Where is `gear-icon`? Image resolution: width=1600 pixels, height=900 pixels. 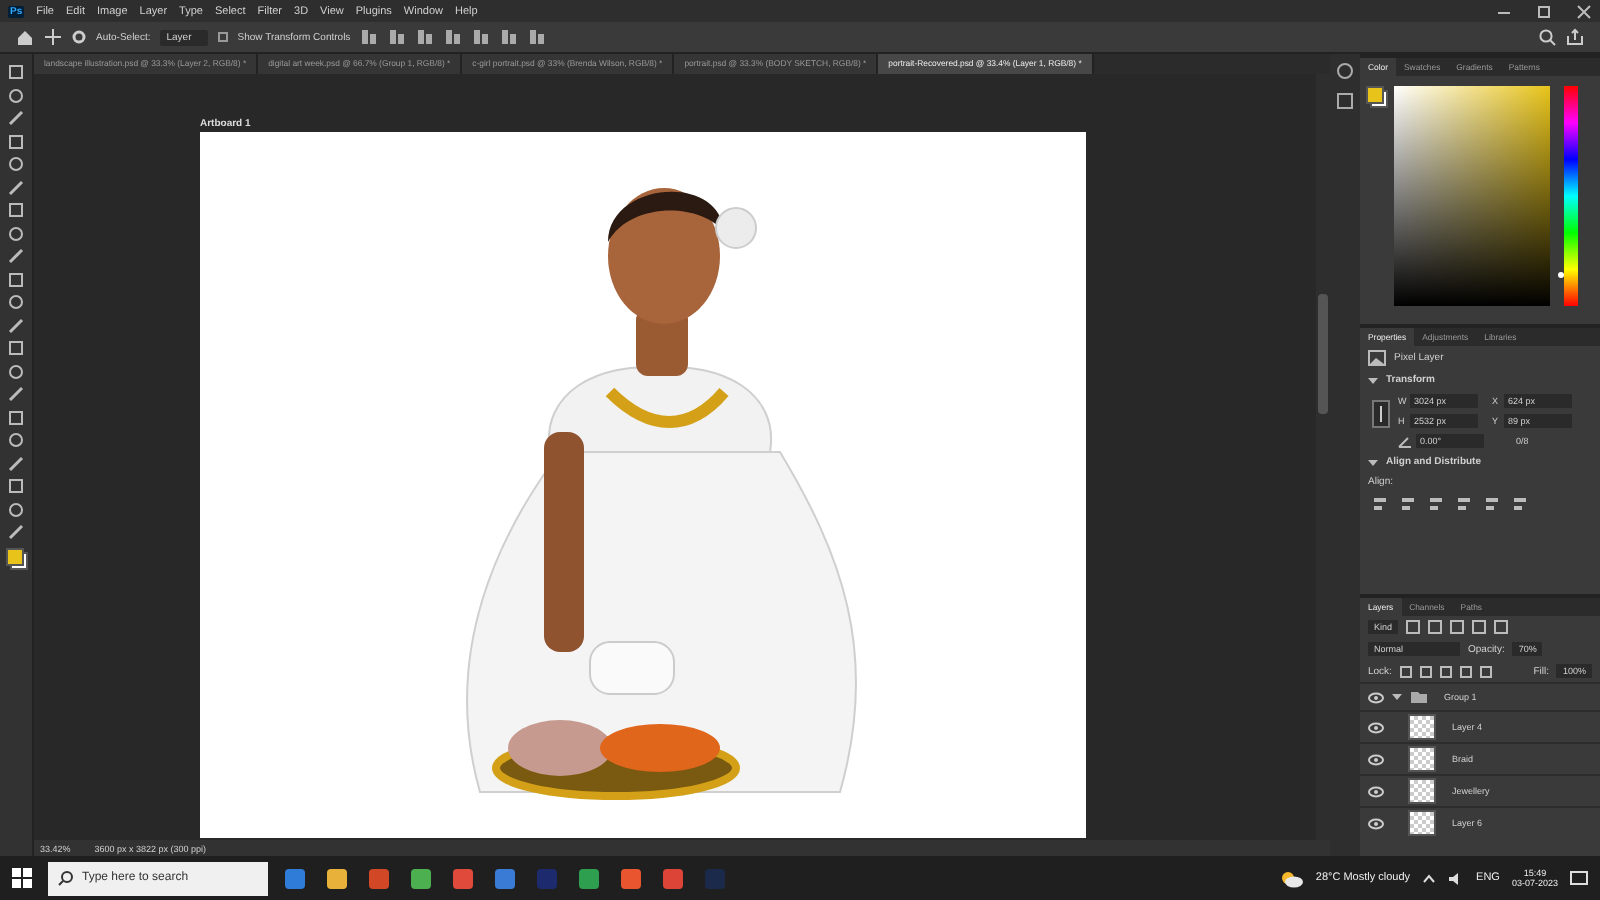 gear-icon is located at coordinates (79, 37).